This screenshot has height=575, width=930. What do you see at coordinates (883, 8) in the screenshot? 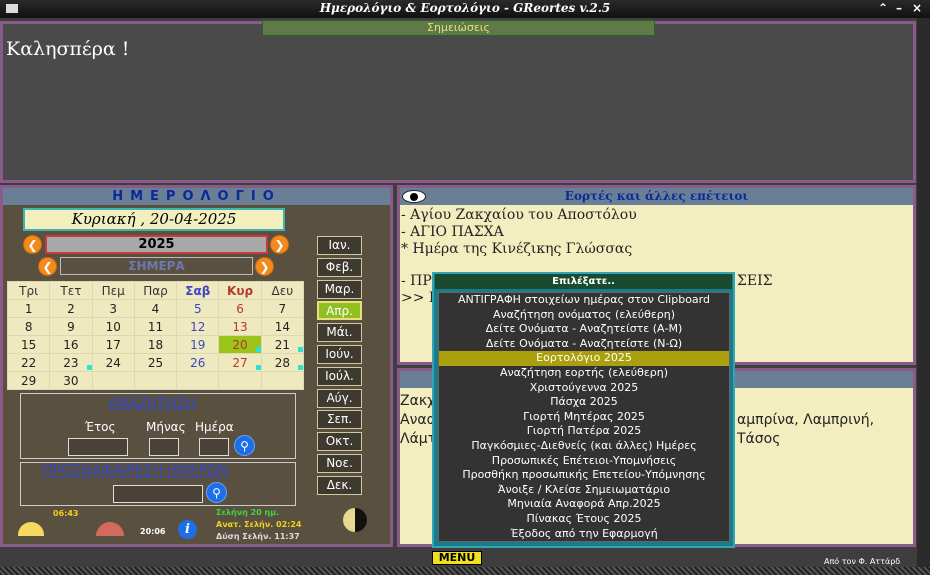
I see `maximize-icon: ⌃` at bounding box center [883, 8].